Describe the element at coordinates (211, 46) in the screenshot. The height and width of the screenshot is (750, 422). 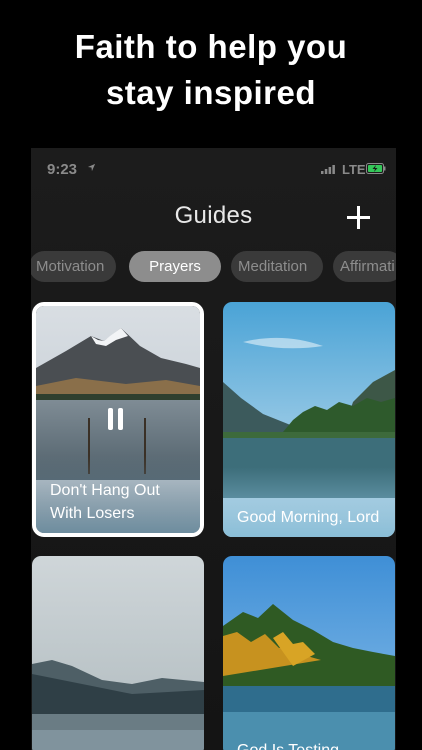
I see `promo-headline-line-1: Faith to help you` at that location.